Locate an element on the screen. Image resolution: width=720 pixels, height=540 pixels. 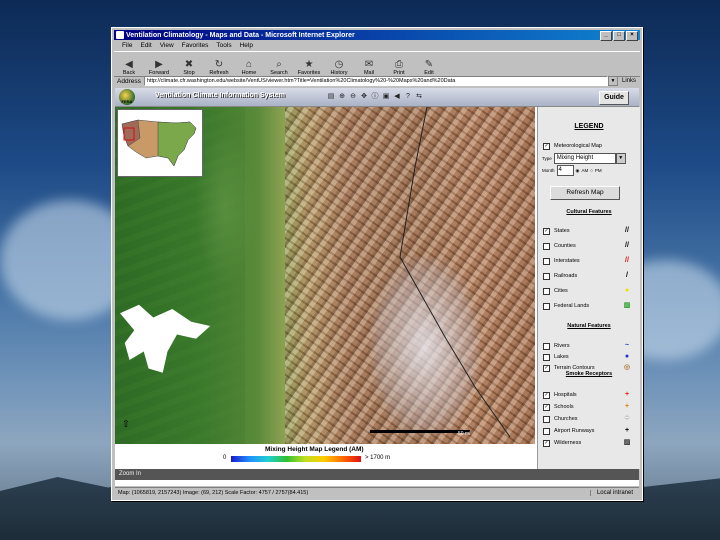
natural-feature-row: Rivers is located at coordinates (556, 346).